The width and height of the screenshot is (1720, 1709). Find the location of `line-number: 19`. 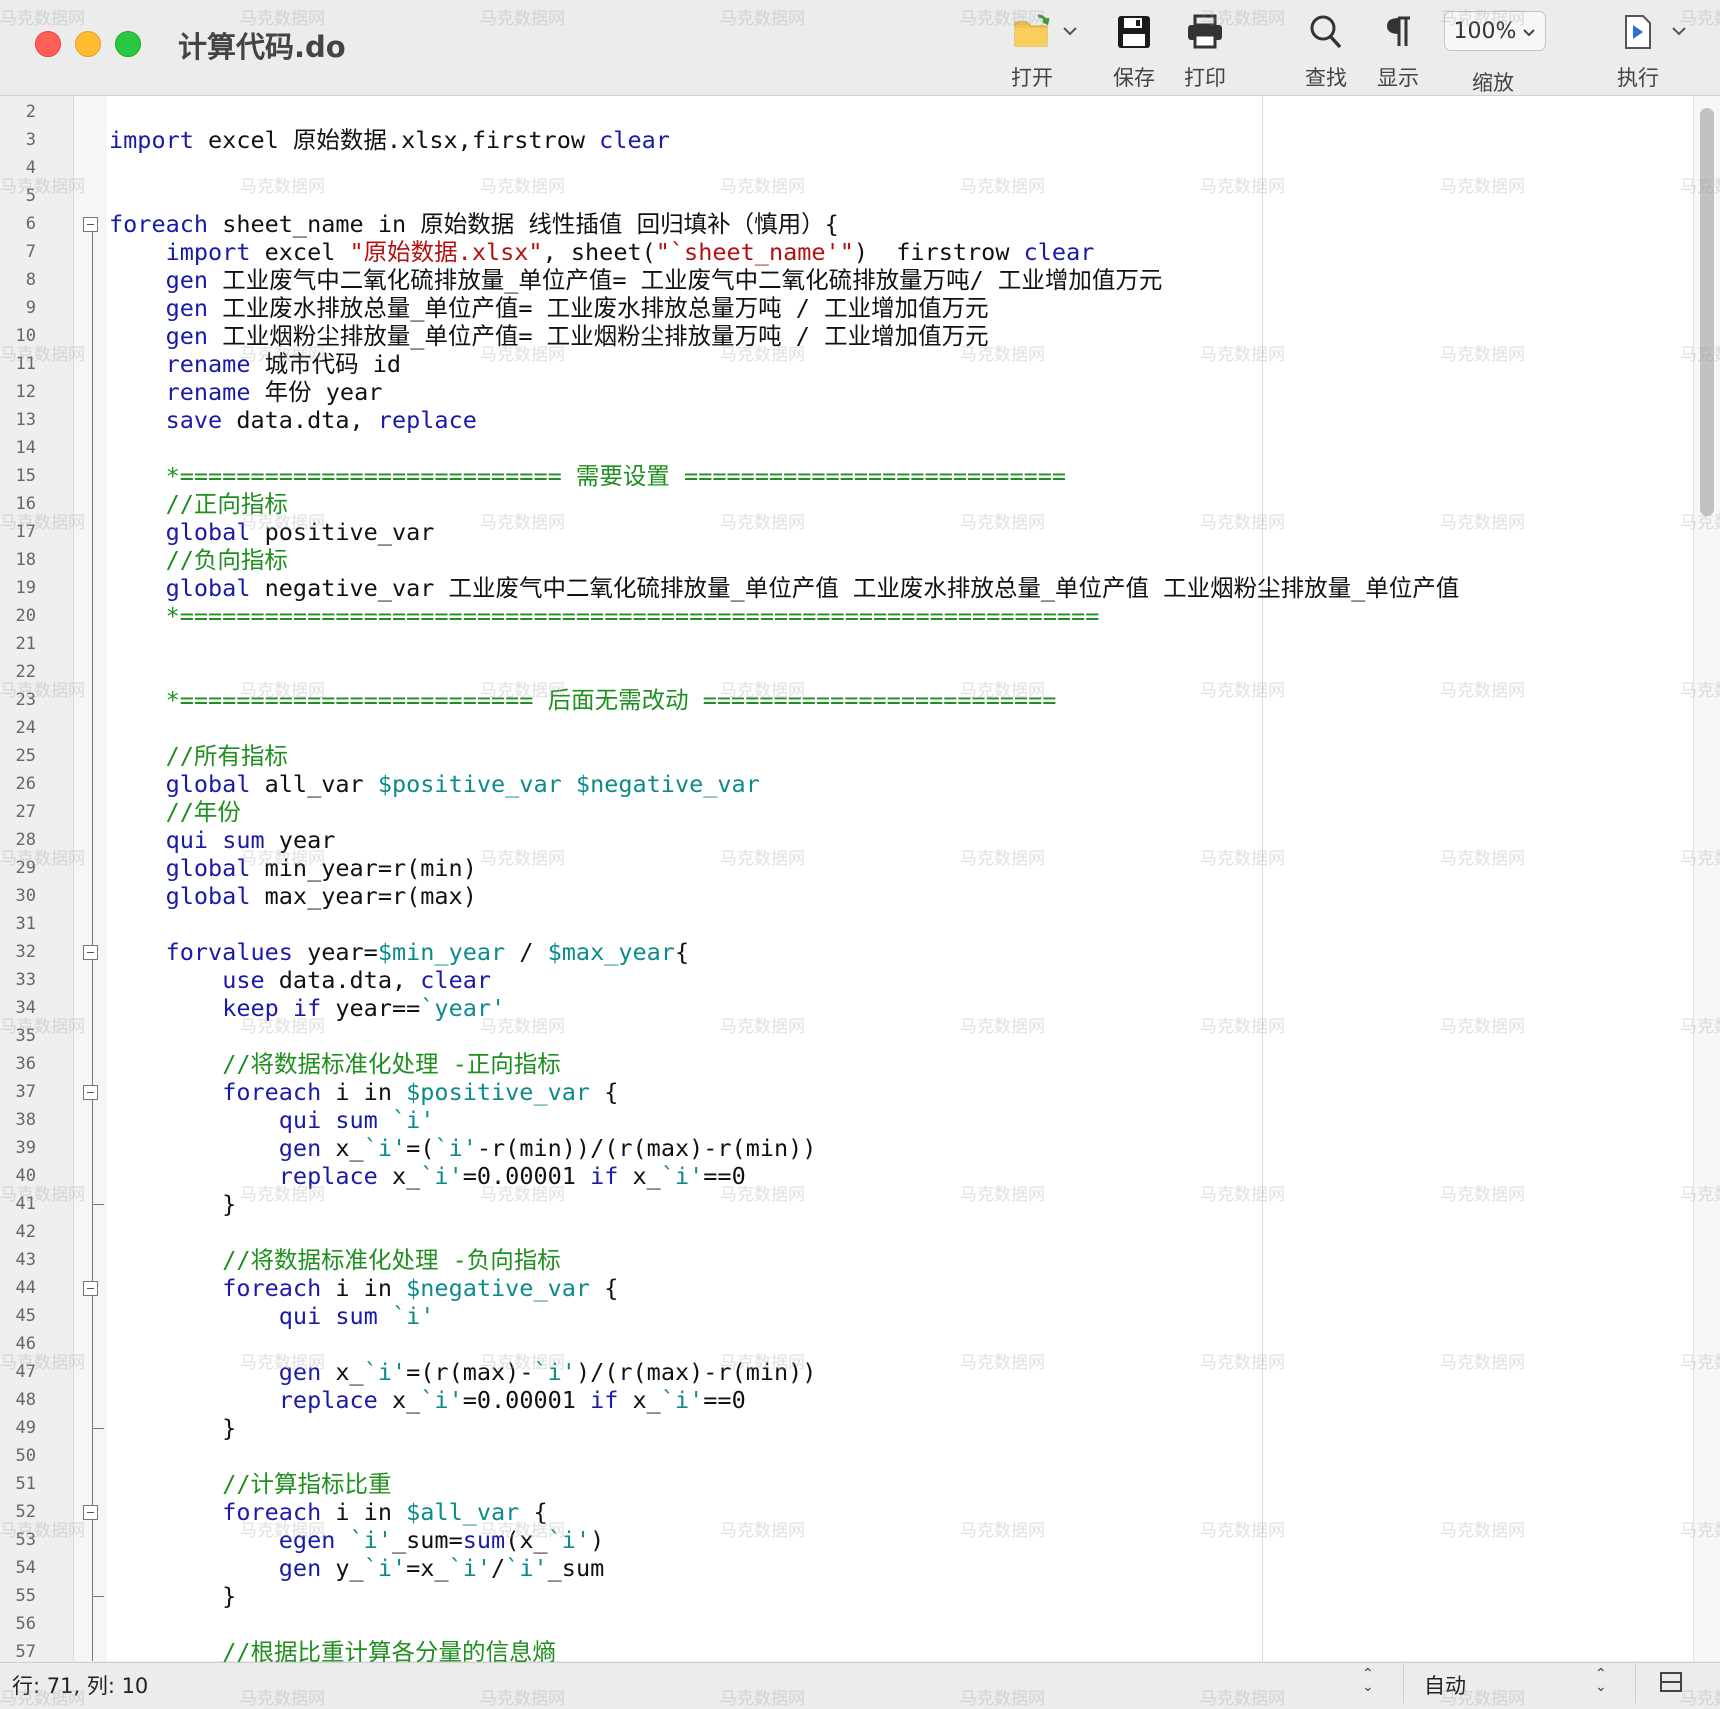

line-number: 19 is located at coordinates (25, 588).